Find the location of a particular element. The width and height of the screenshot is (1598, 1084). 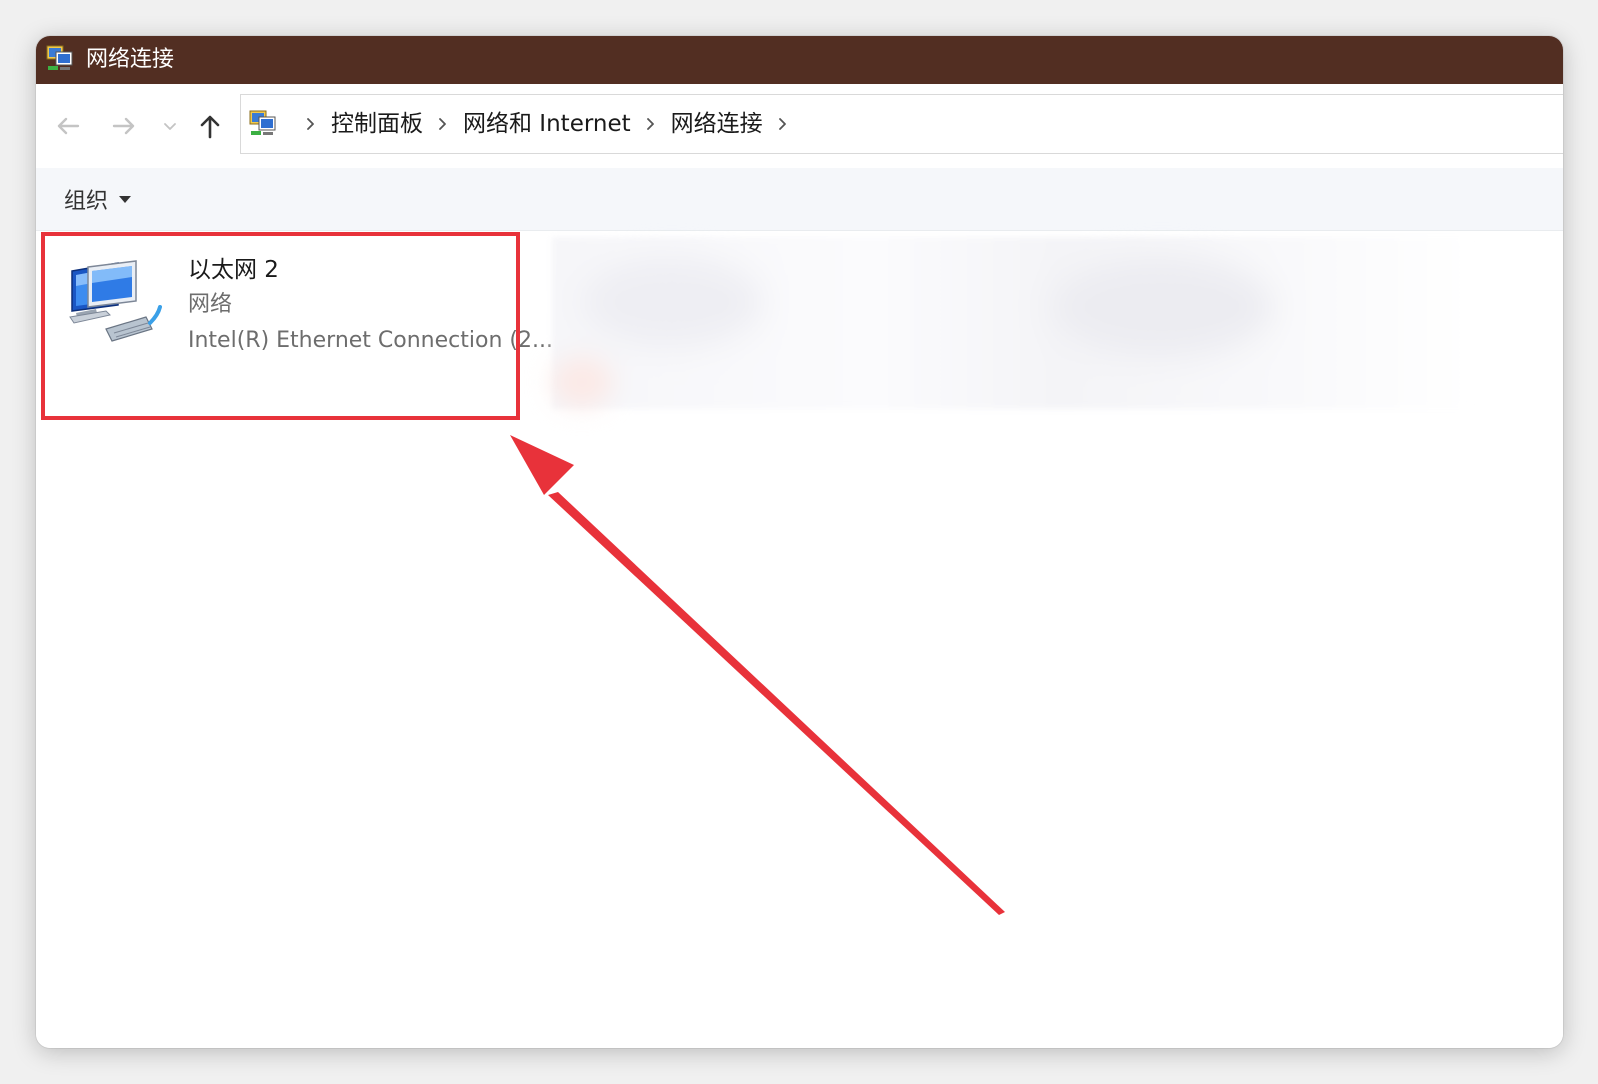

arrow-left-icon is located at coordinates (68, 126).